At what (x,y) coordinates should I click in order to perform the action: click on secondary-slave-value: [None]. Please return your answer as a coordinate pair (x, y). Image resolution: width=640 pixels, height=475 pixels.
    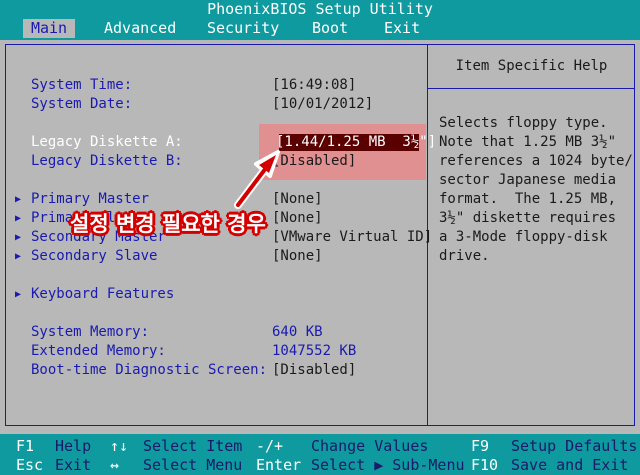
    Looking at the image, I should click on (297, 256).